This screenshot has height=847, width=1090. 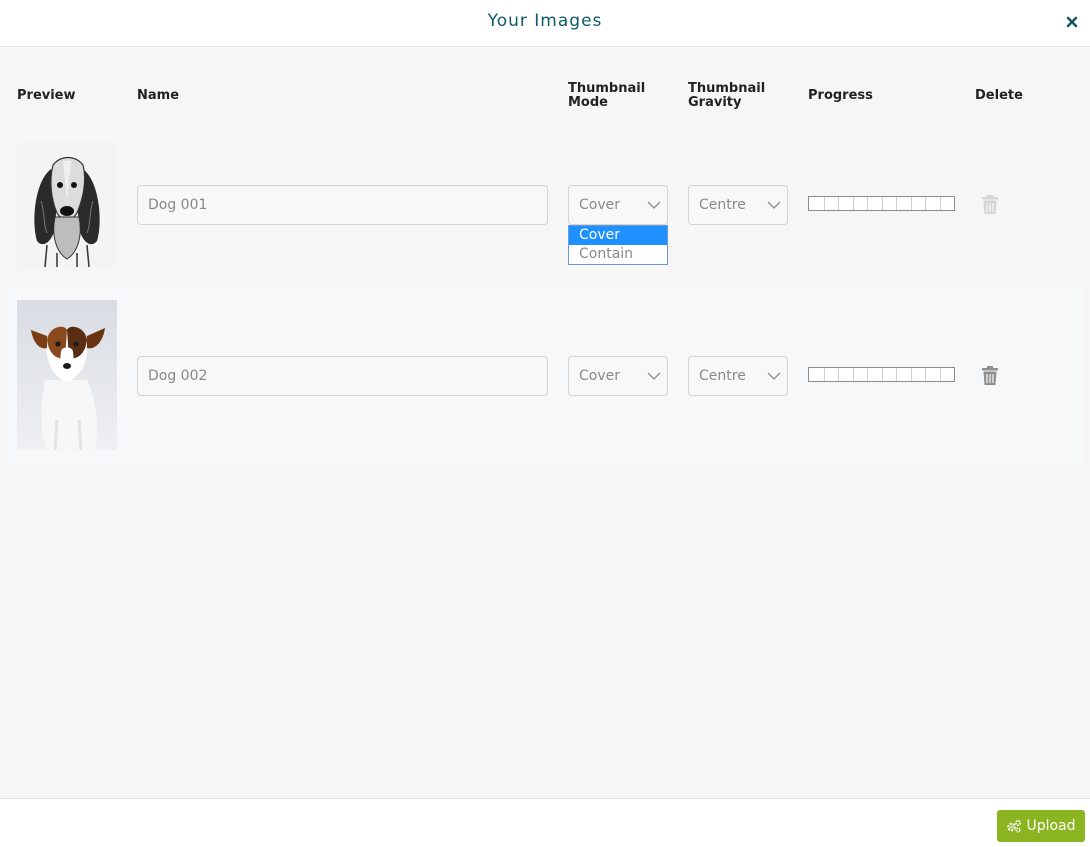 I want to click on column-header-name: Name, so click(x=158, y=95).